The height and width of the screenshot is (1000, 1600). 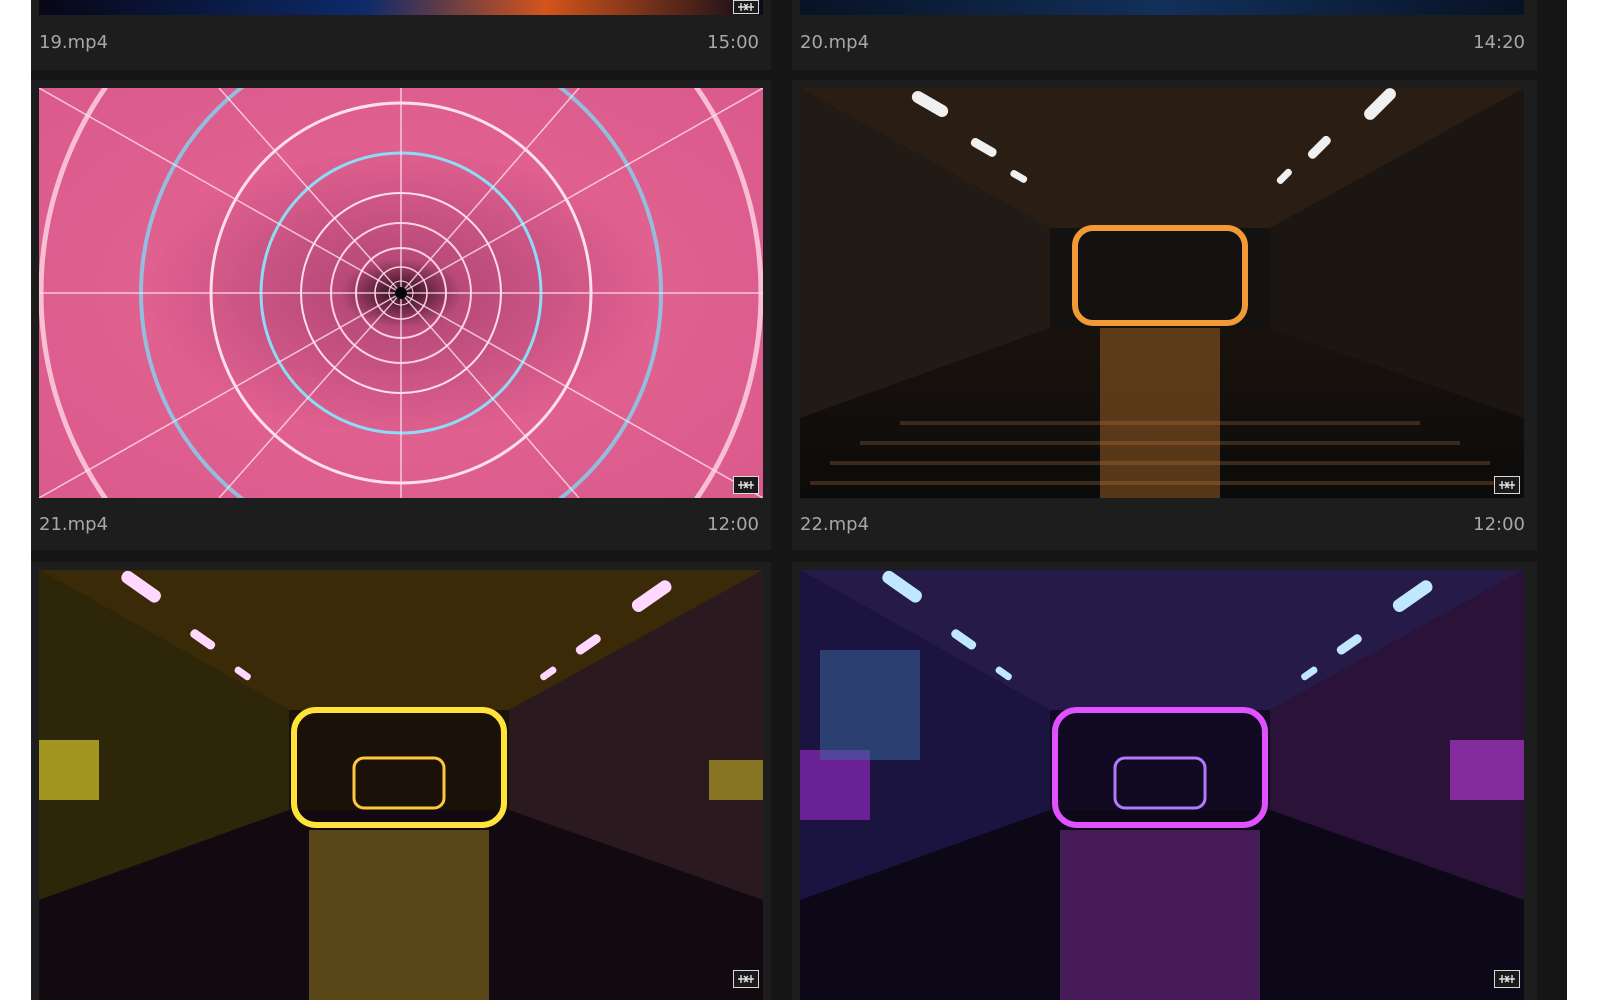 What do you see at coordinates (401, 35) in the screenshot?
I see `clip-card: 19.mp4 15:00` at bounding box center [401, 35].